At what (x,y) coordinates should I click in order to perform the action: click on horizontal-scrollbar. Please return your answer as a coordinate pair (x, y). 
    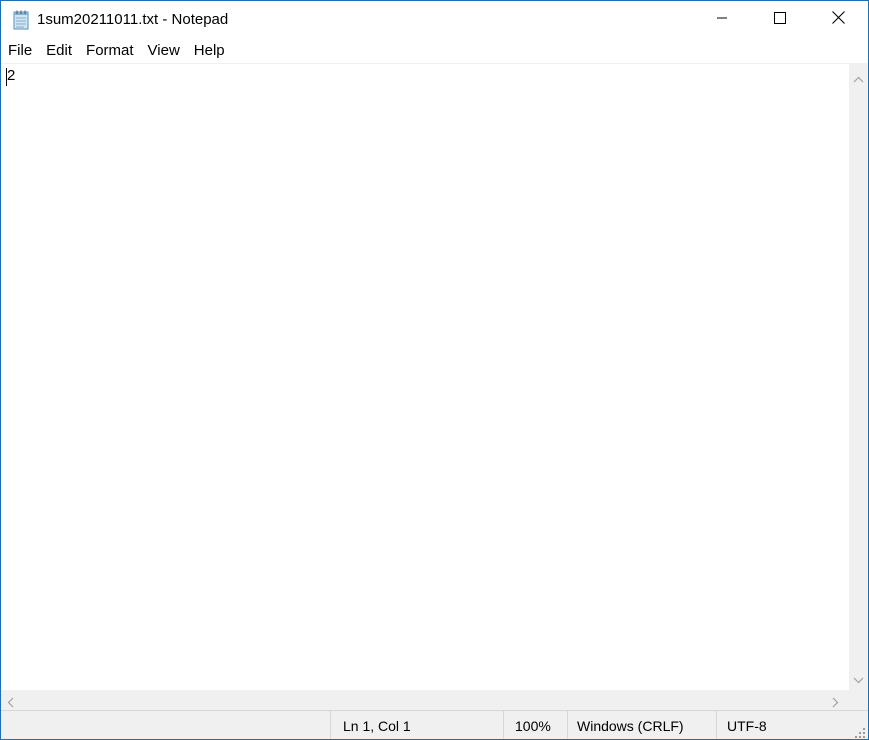
    Looking at the image, I should click on (425, 700).